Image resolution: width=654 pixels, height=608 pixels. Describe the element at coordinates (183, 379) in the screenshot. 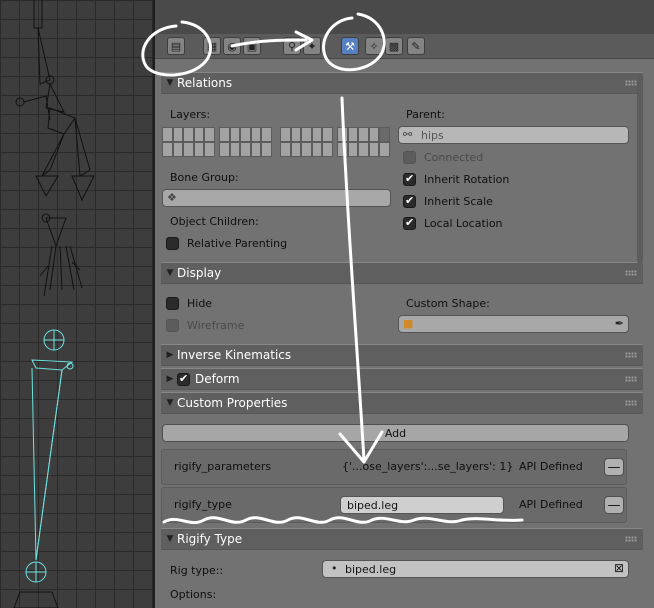

I see `deform-checkbox` at that location.